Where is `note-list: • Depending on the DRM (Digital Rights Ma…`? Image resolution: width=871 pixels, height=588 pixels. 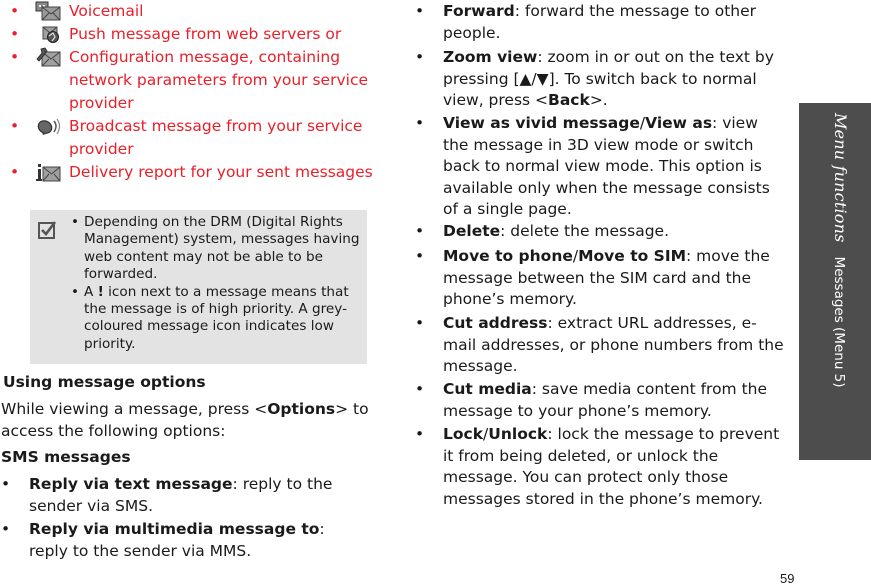 note-list: • Depending on the DRM (Digital Rights Ma… is located at coordinates (222, 283).